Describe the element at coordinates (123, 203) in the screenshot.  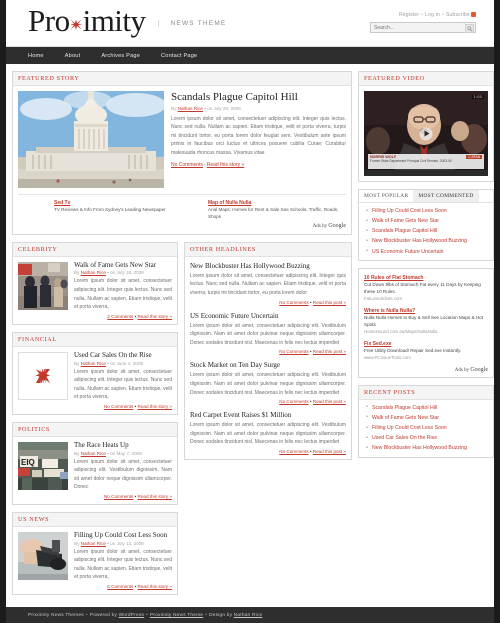
I see `ad-title-1: Sed Tv` at that location.